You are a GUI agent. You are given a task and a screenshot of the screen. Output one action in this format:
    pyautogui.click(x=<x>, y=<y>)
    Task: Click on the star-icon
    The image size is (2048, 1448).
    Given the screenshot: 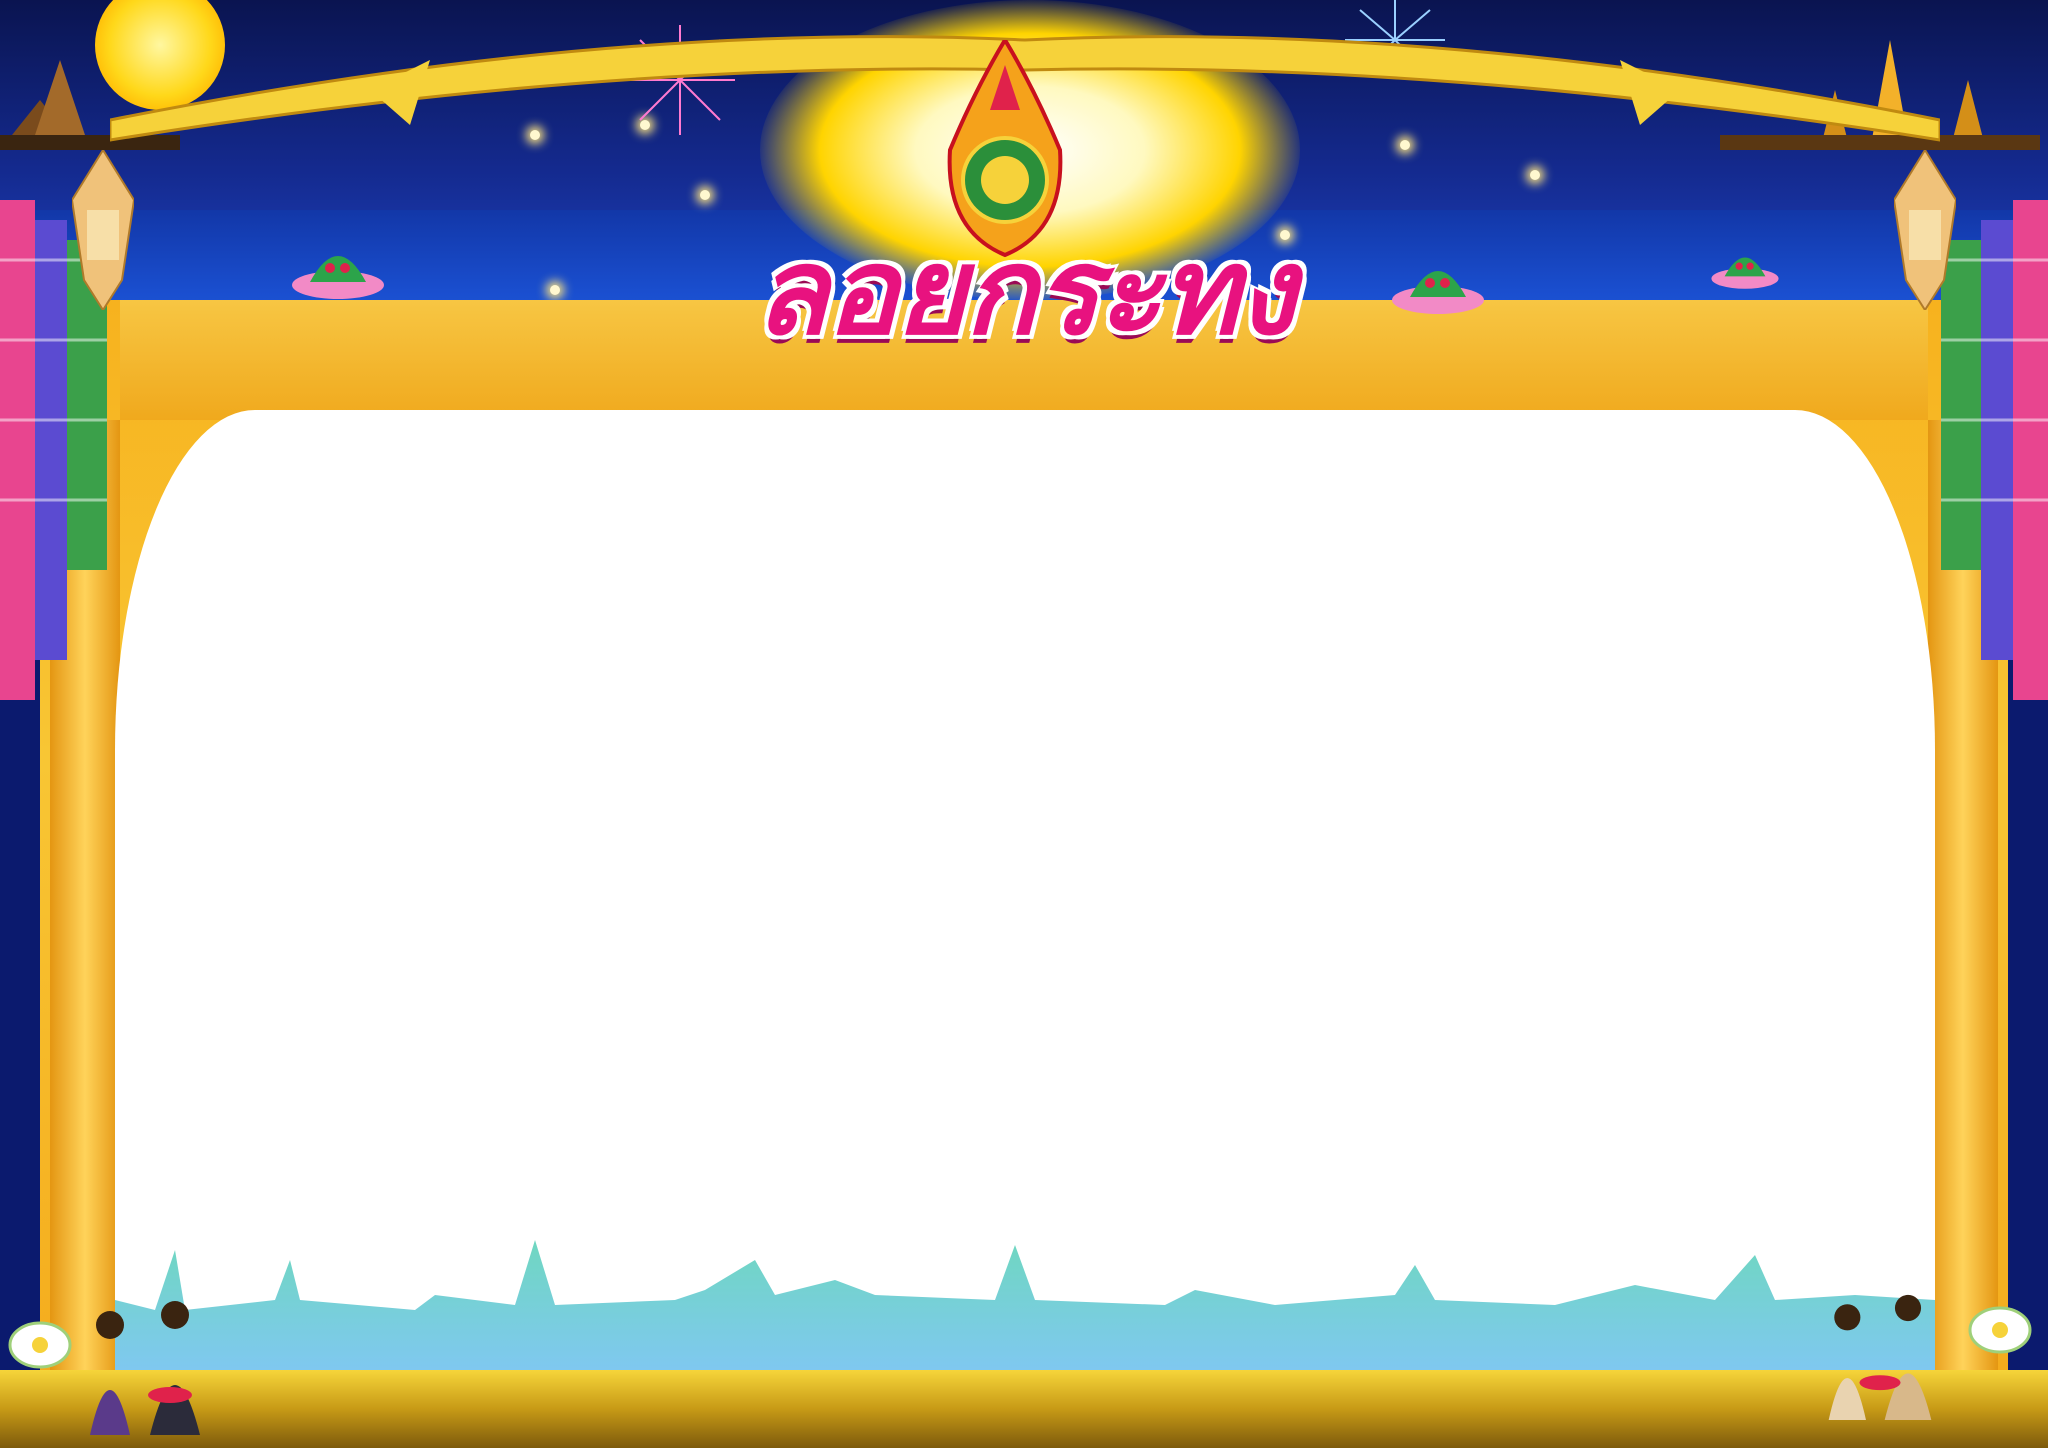 What is the action you would take?
    pyautogui.click(x=705, y=195)
    